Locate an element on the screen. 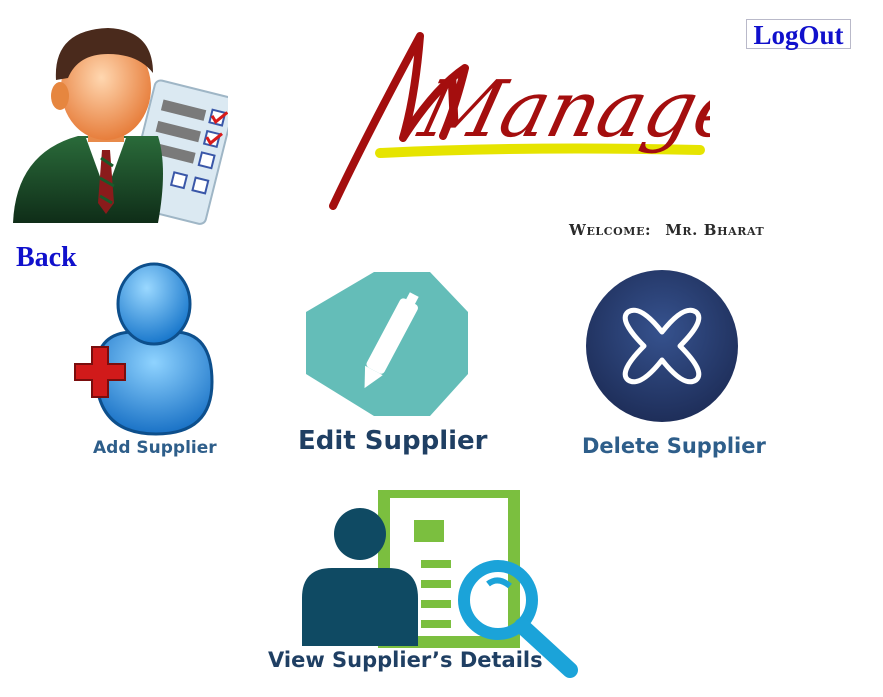  welcome-message: Welcome: Mr. Bharat is located at coordinates (666, 230).